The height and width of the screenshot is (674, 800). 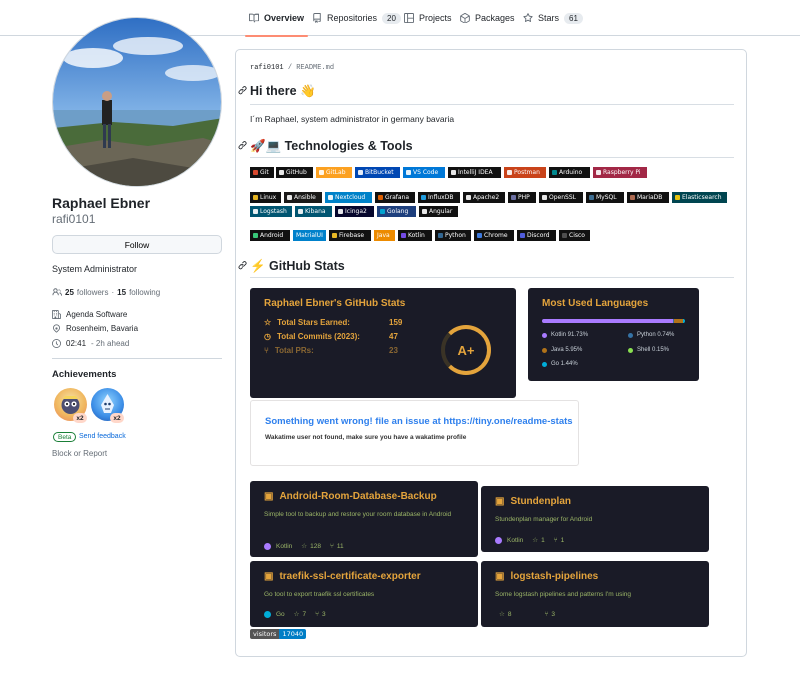 What do you see at coordinates (395, 197) in the screenshot?
I see `badge-grafana: Grafana` at bounding box center [395, 197].